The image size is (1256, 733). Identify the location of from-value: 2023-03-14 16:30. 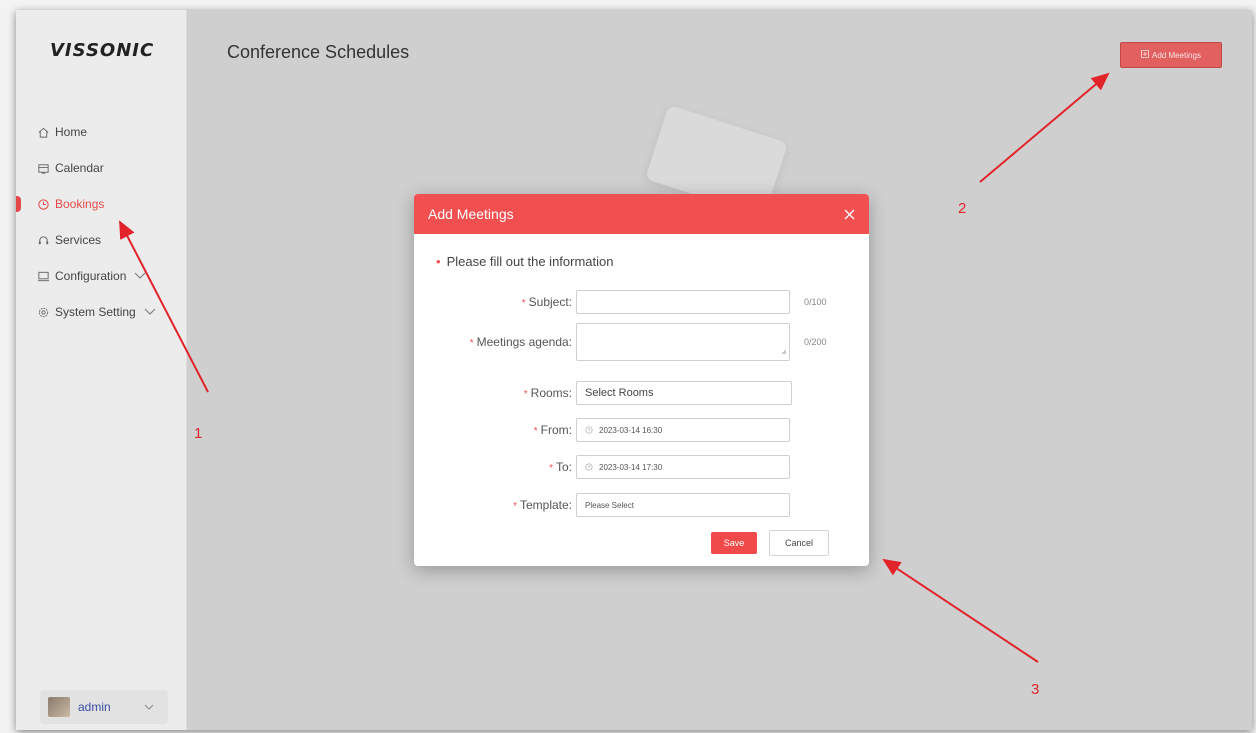
(631, 430).